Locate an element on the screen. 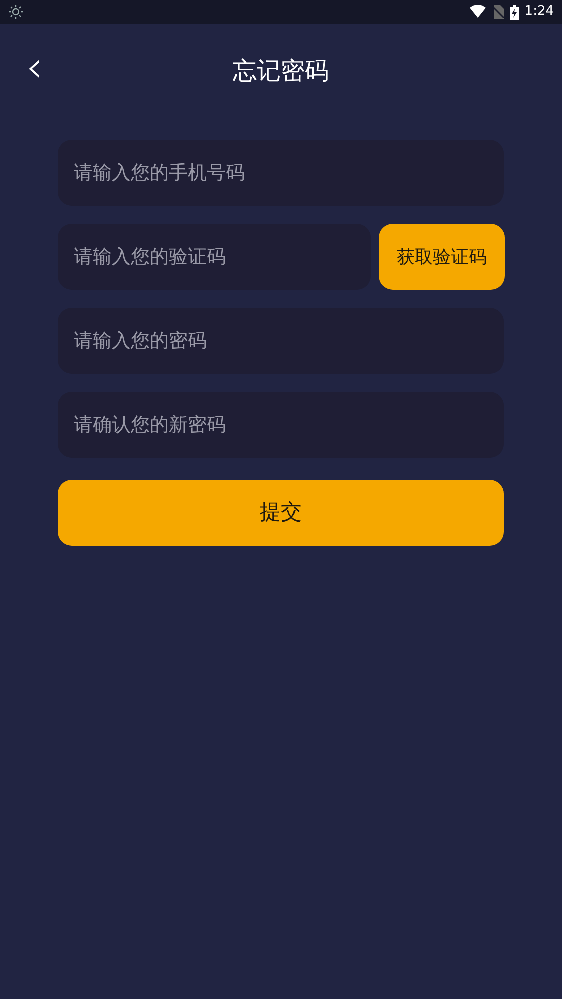  submit-button: 提交 is located at coordinates (281, 513).